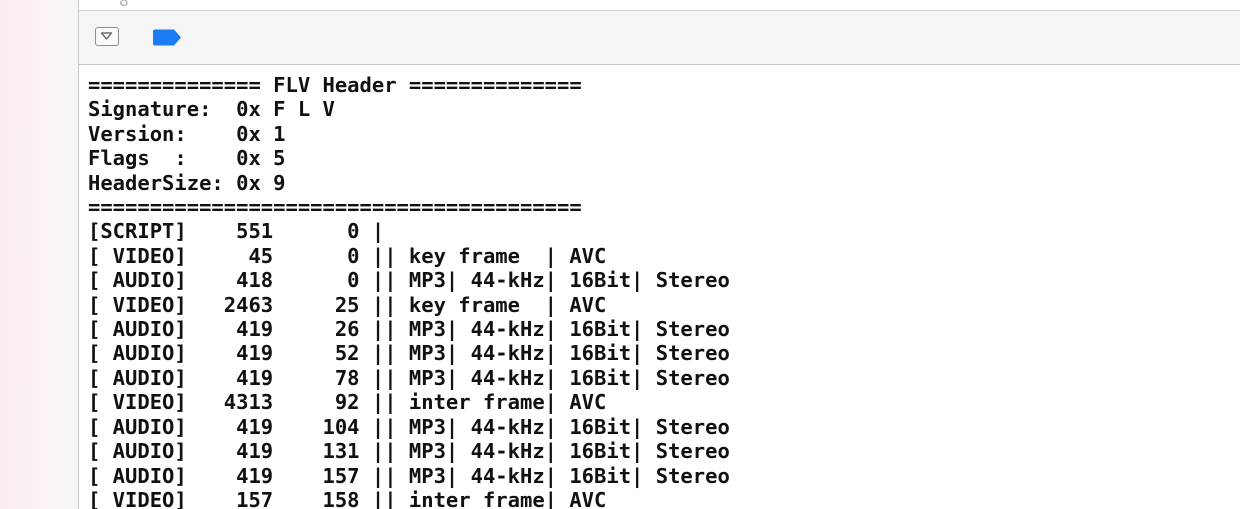 Image resolution: width=1240 pixels, height=509 pixels. I want to click on line-number-fragment: 8, so click(124, 5).